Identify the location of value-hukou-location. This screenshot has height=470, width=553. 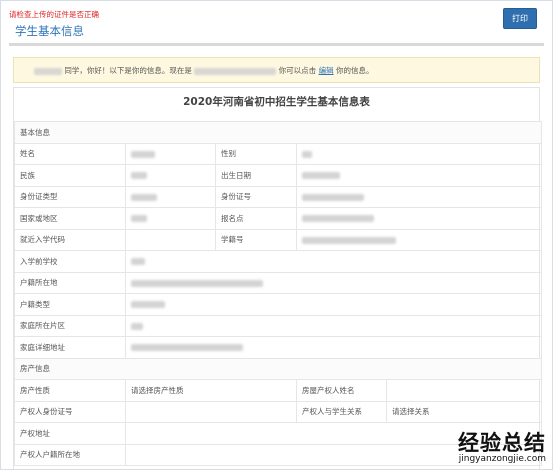
(333, 282).